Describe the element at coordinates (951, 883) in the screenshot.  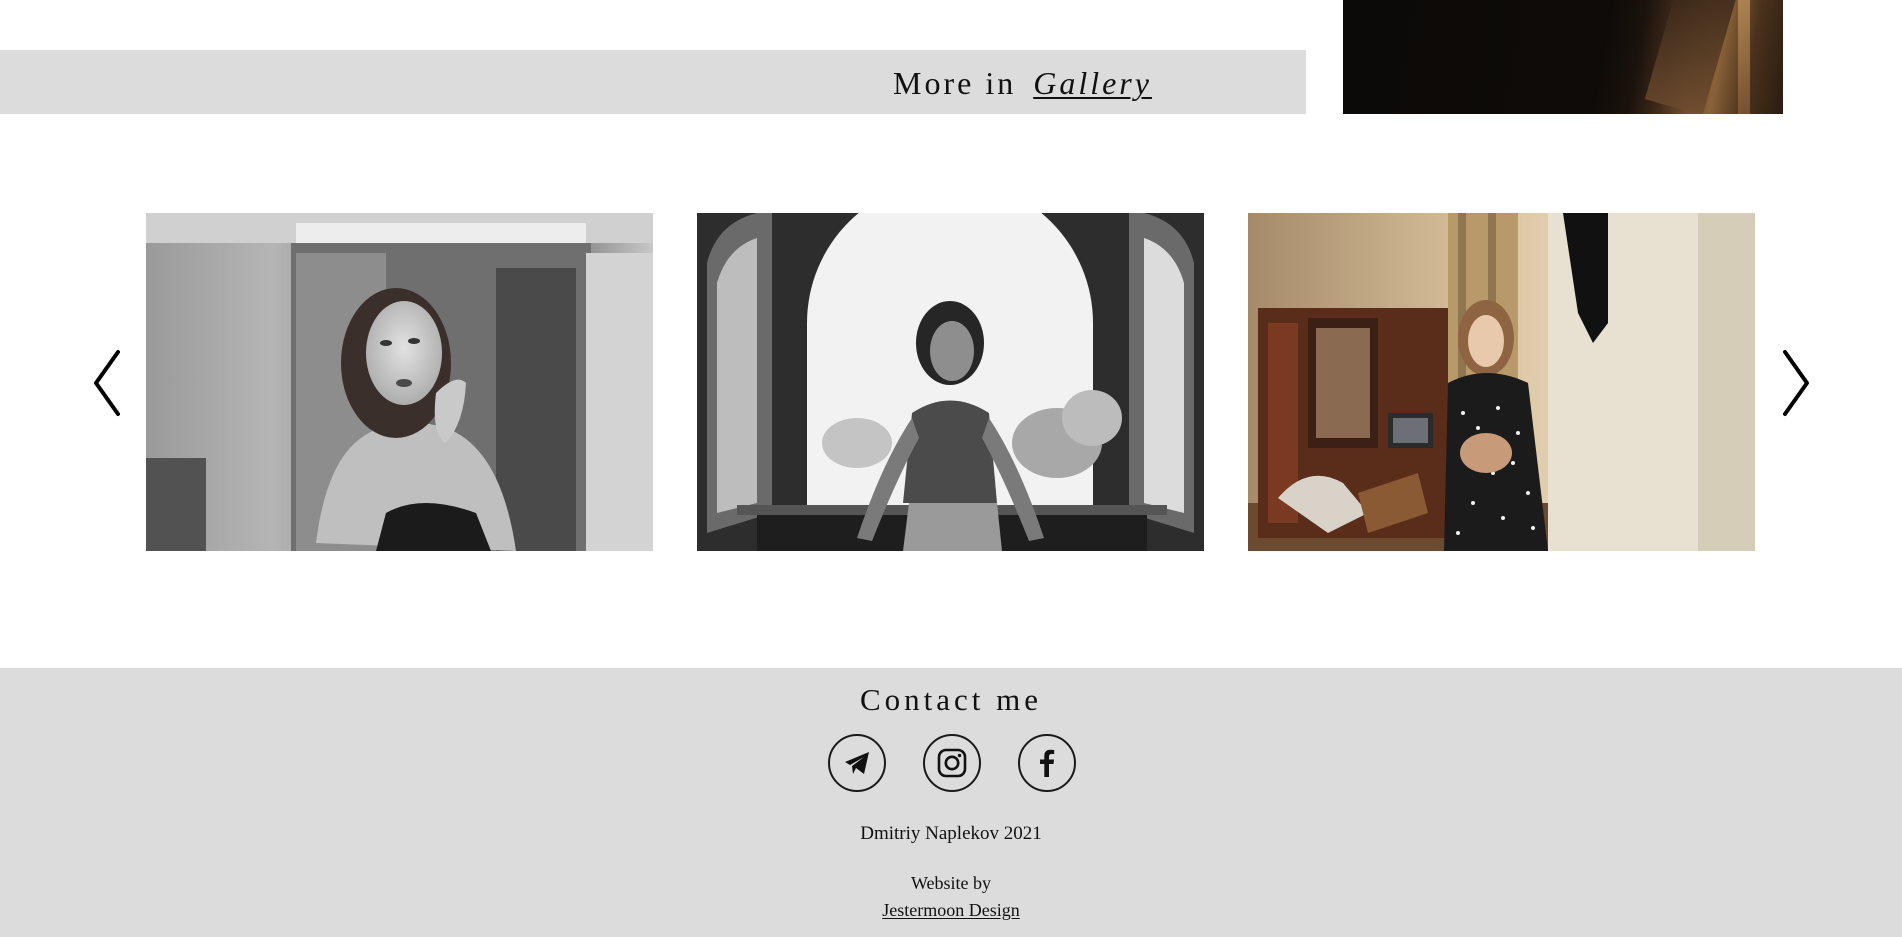
I see `website-credit-label: Website by` at that location.